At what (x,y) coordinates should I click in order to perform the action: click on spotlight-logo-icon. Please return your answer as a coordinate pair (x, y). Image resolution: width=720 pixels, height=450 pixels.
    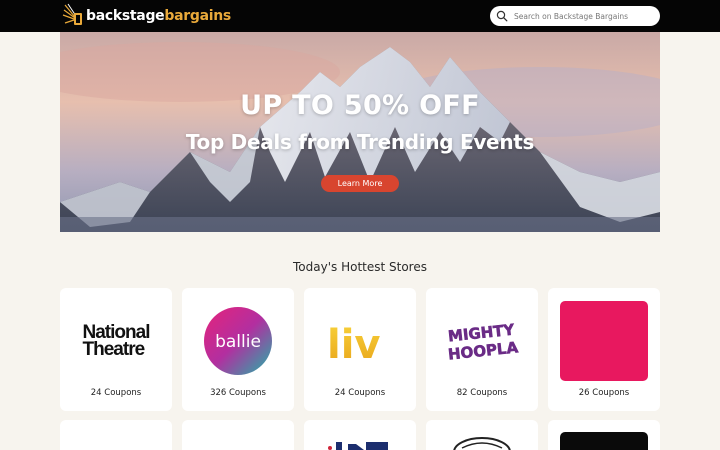
    Looking at the image, I should click on (73, 16).